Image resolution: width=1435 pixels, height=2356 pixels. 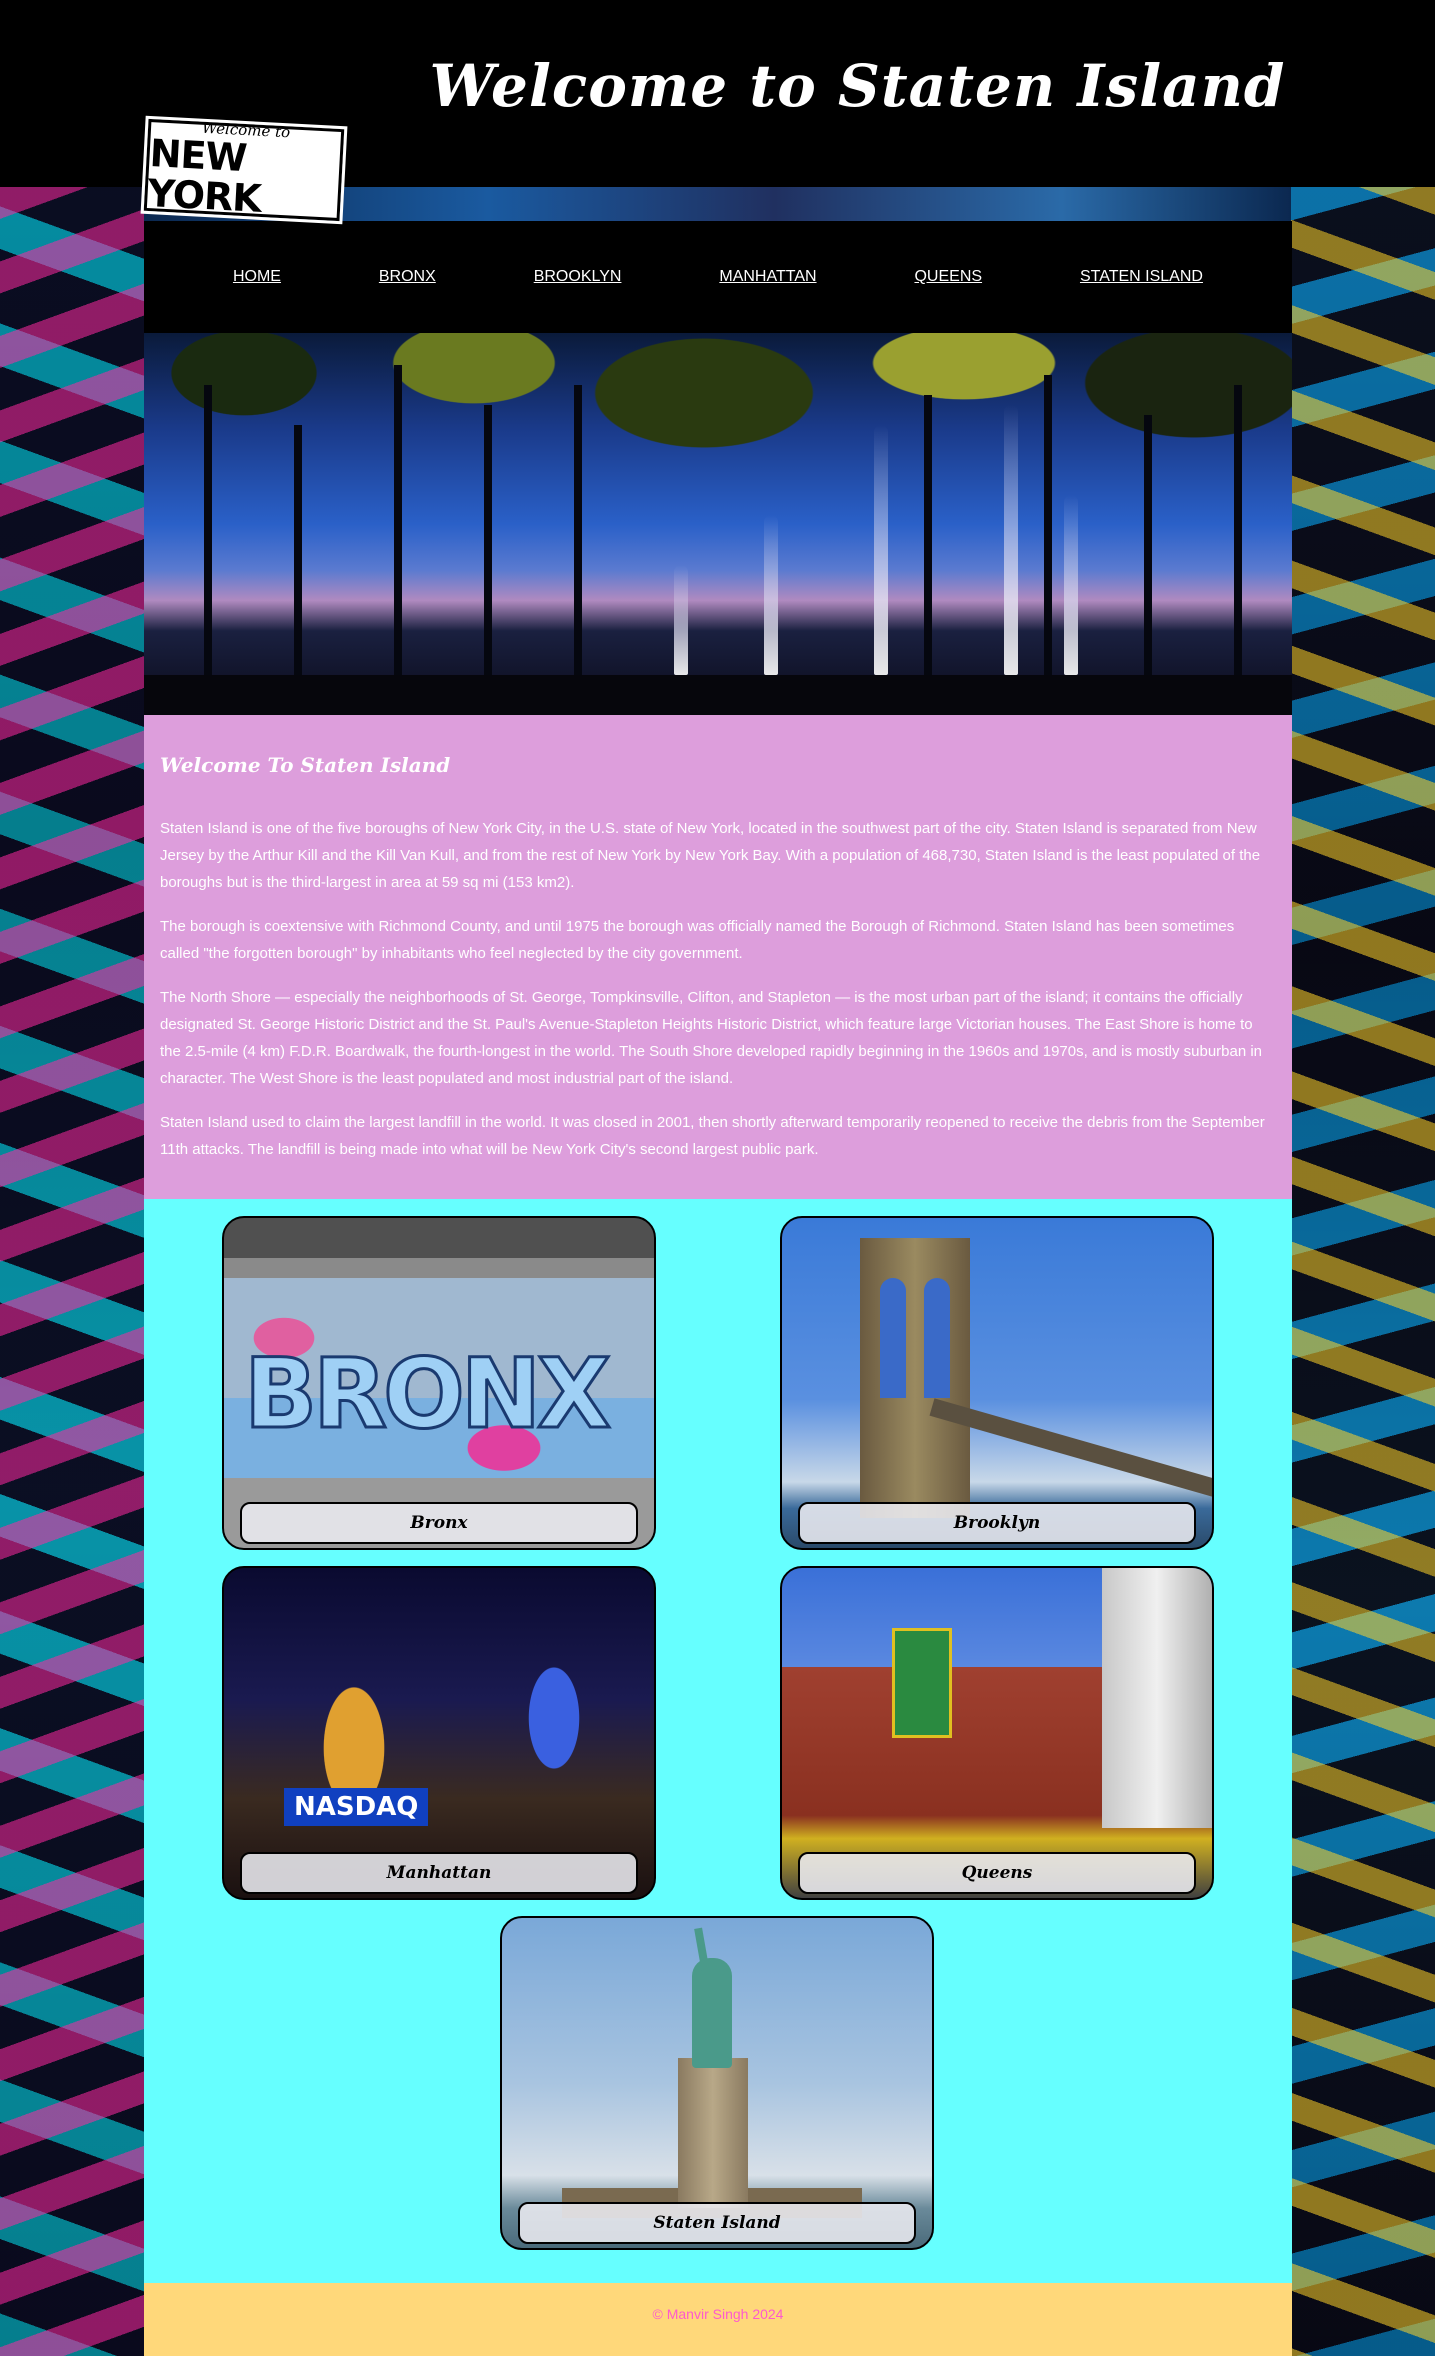 What do you see at coordinates (257, 277) in the screenshot?
I see `nav-item-home: HOME` at bounding box center [257, 277].